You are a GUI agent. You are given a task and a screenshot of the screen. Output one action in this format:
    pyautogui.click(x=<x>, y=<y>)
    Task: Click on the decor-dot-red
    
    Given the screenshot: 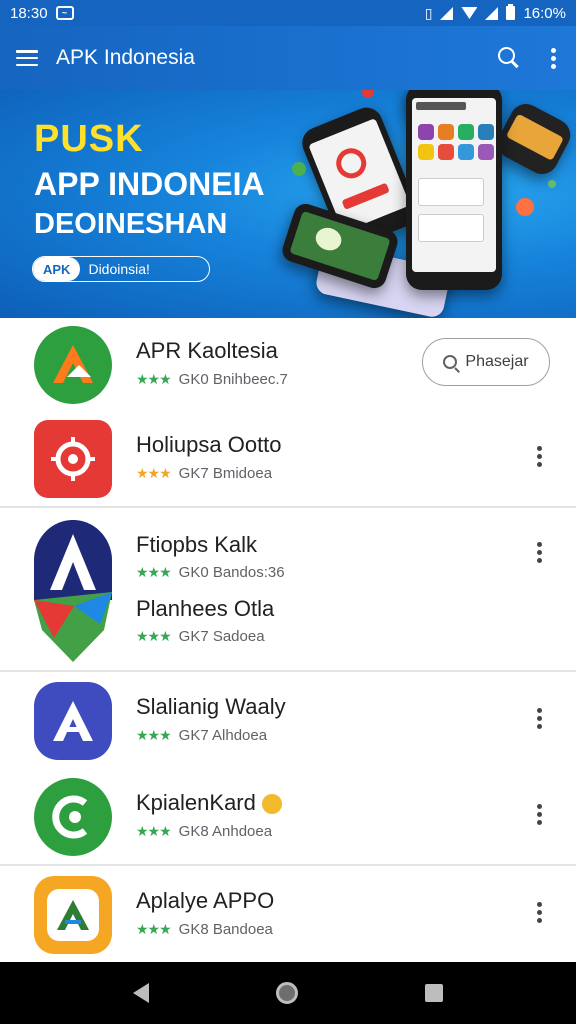 What is the action you would take?
    pyautogui.click(x=368, y=94)
    